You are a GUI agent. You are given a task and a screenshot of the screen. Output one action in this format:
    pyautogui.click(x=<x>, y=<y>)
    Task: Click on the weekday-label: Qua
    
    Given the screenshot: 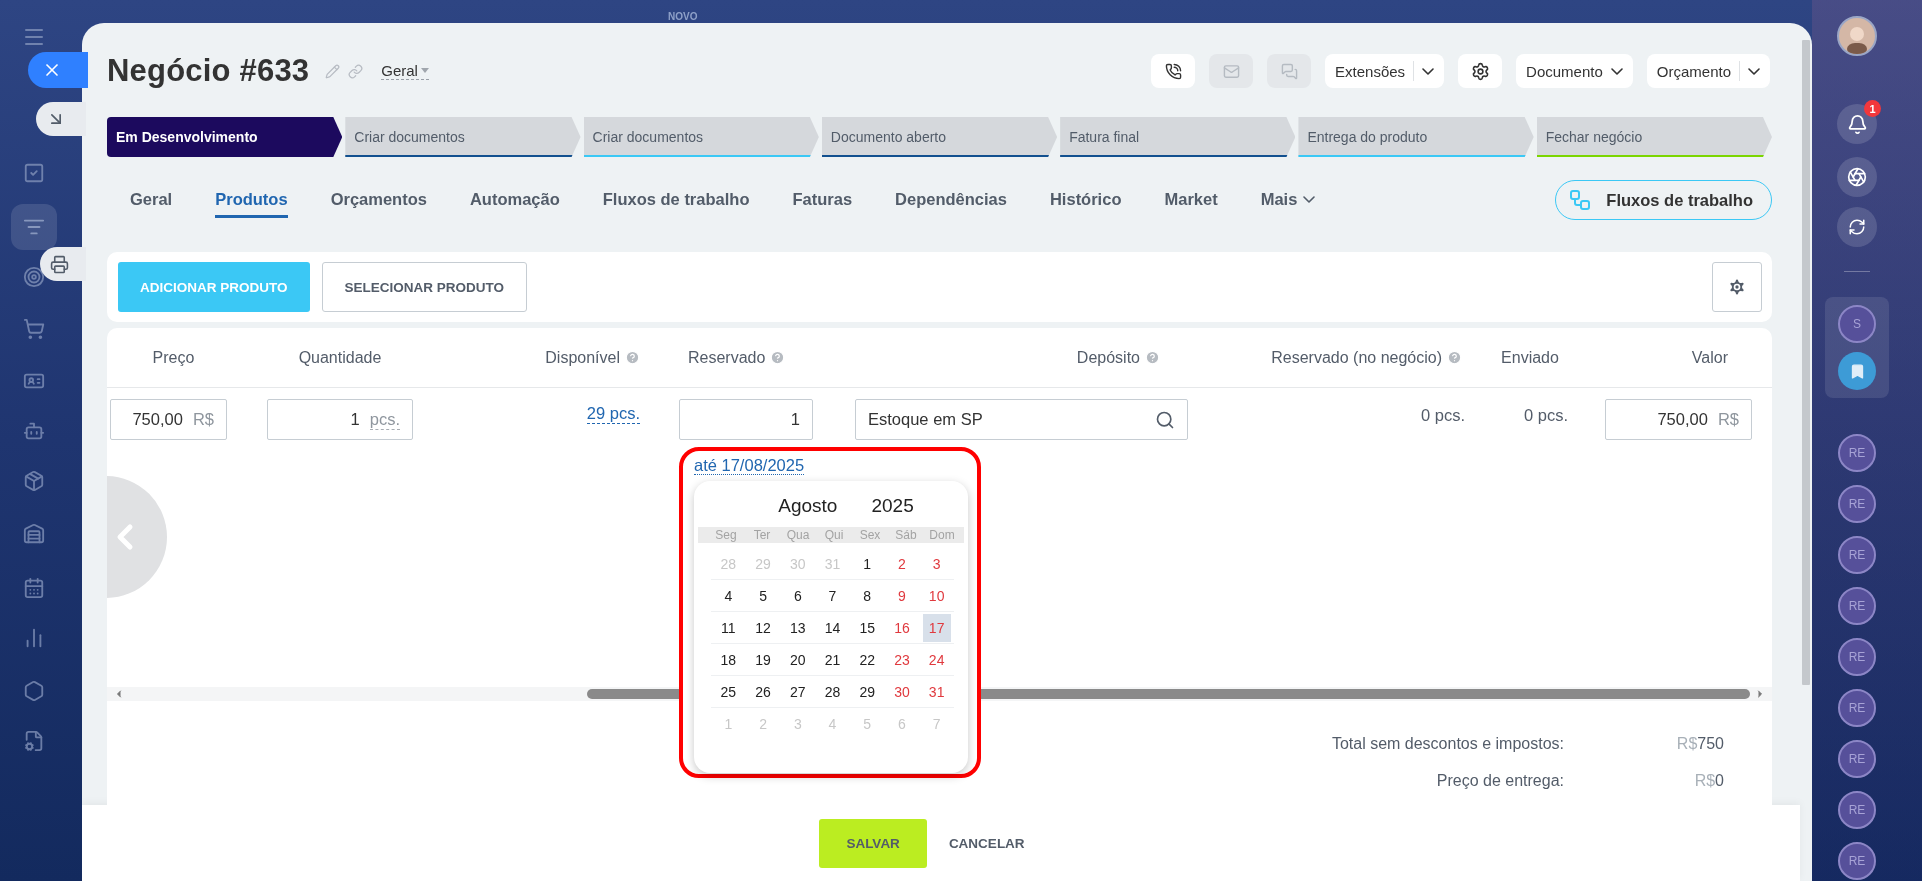 What is the action you would take?
    pyautogui.click(x=798, y=535)
    